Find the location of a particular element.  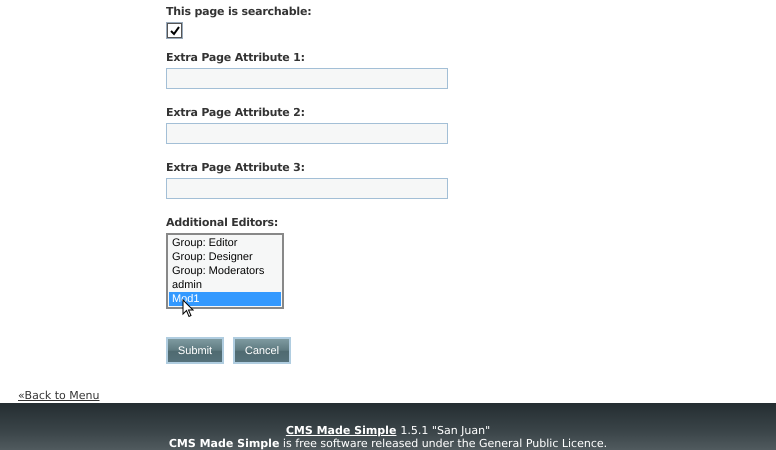

field-label: This page is searchable: is located at coordinates (239, 11).